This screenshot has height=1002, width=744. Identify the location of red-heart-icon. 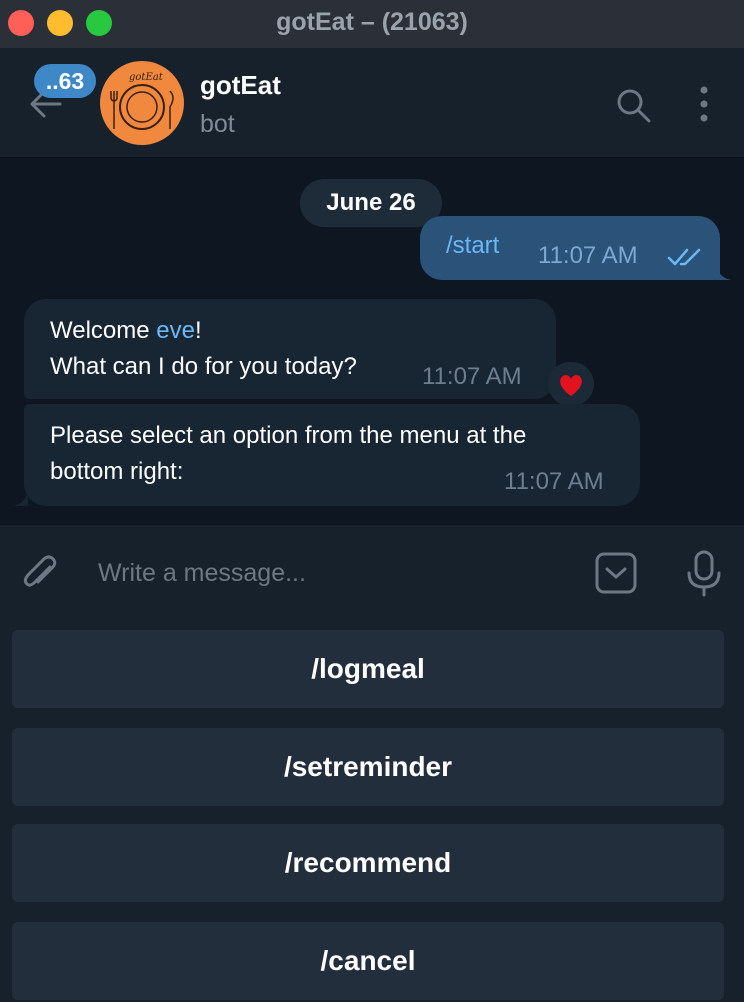
(571, 385).